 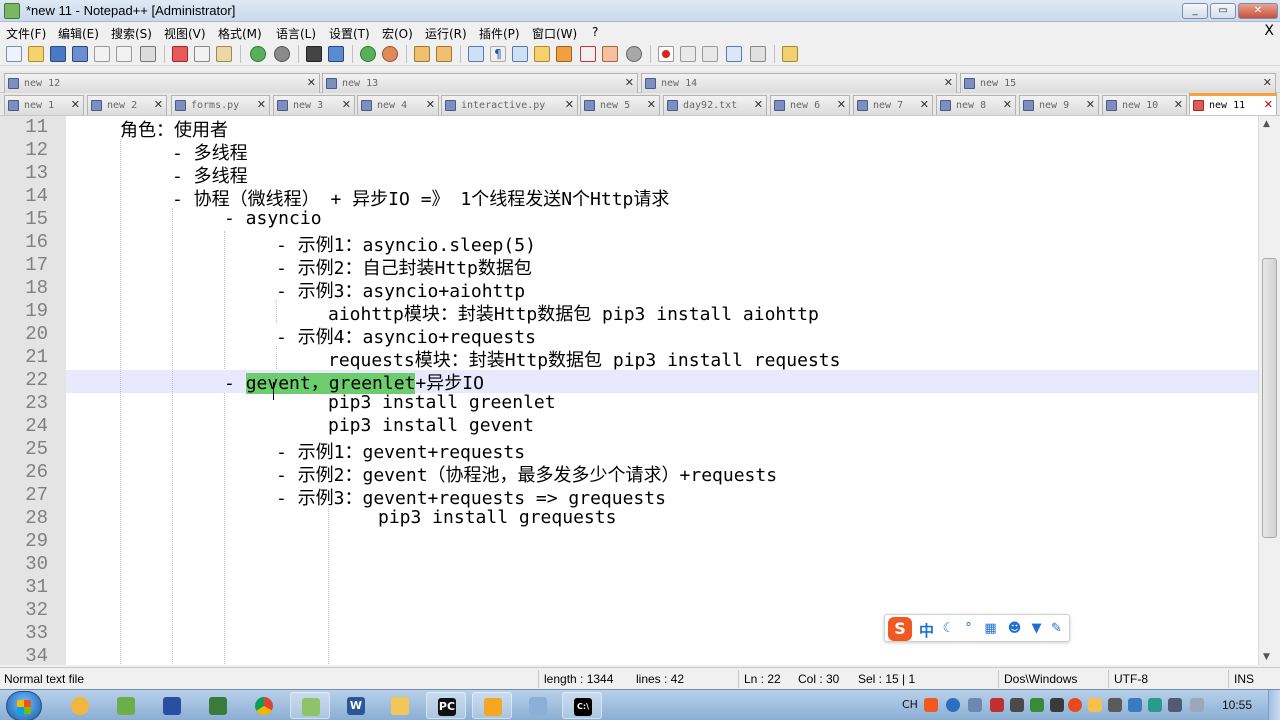 I want to click on cut-icon, so click(x=180, y=54).